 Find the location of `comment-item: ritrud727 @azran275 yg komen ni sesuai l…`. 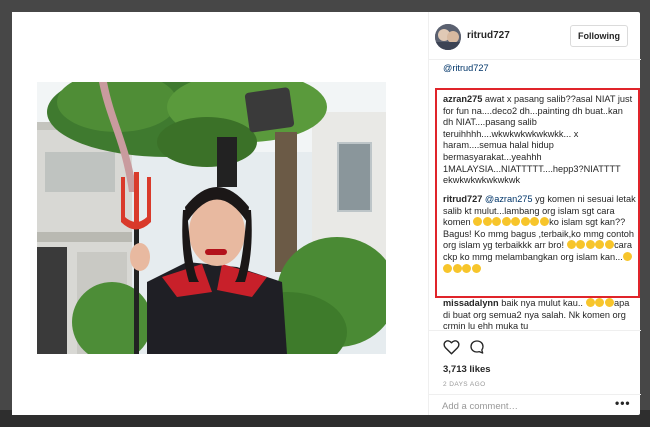

comment-item: ritrud727 @azran275 yg komen ni sesuai l… is located at coordinates (540, 234).